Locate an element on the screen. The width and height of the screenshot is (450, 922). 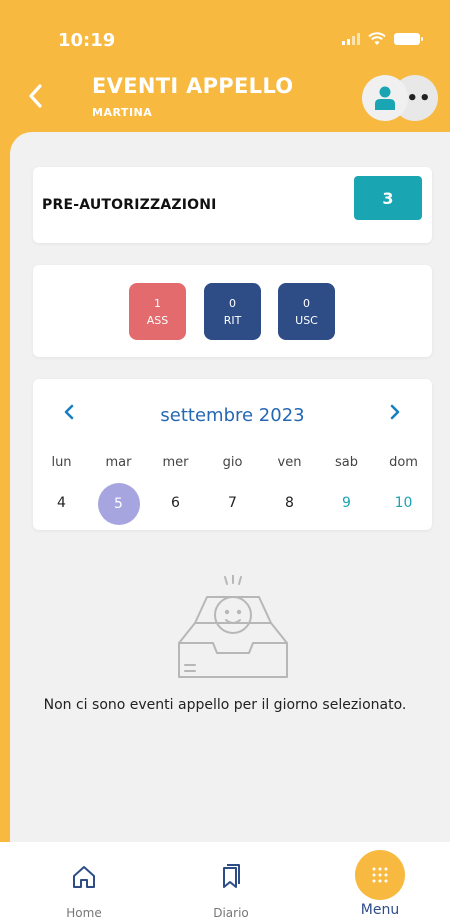
signal-icon is located at coordinates (351, 39).